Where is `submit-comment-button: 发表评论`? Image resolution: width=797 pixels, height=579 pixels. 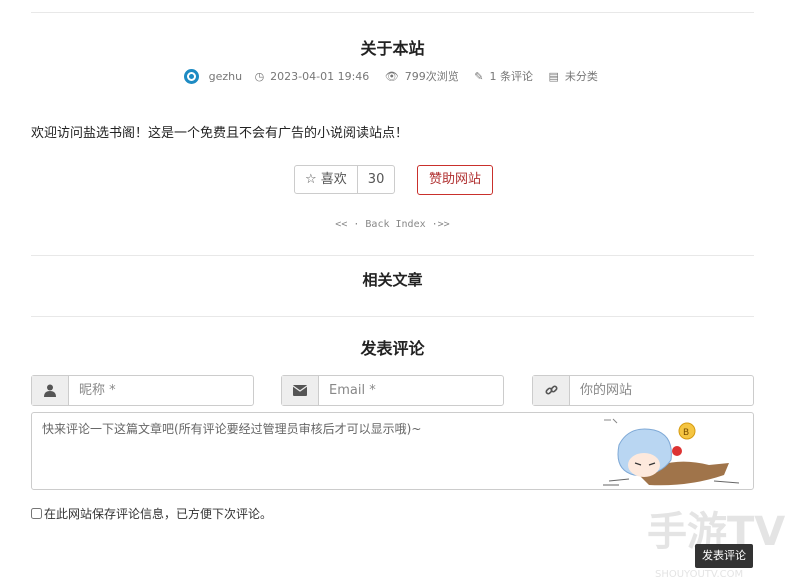
submit-comment-button: 发表评论 is located at coordinates (724, 556).